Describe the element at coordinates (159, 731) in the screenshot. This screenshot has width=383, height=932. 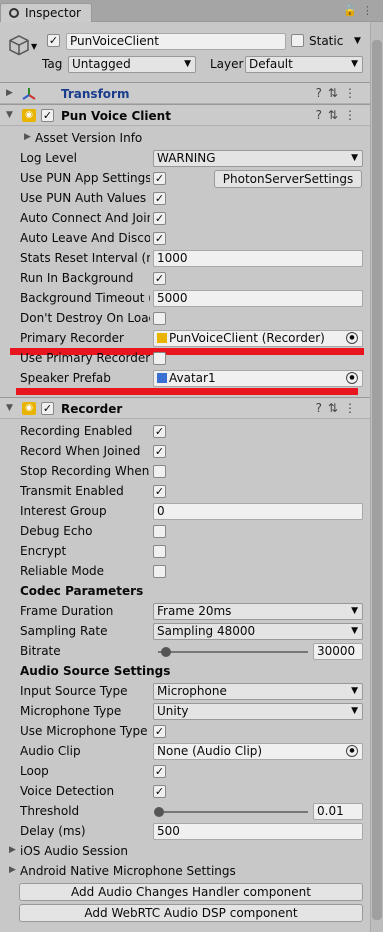
I see `use-mic-type-fallback-checkbox: ✓` at that location.